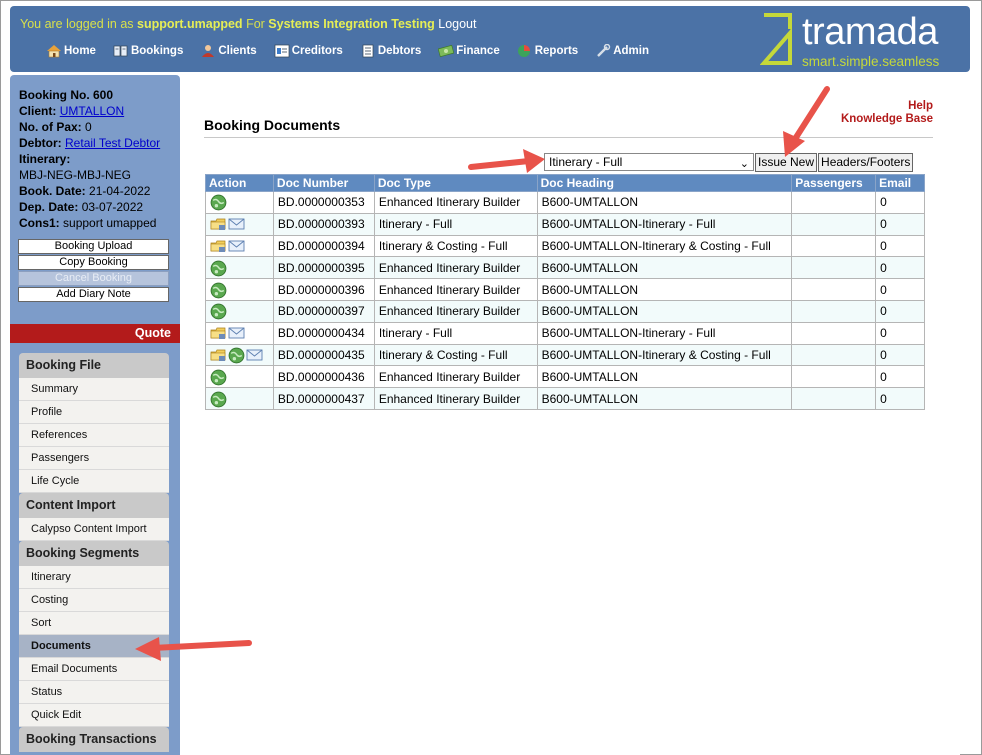 The height and width of the screenshot is (755, 982). What do you see at coordinates (871, 61) in the screenshot?
I see `logo-tagline: smart.simple.seamless` at bounding box center [871, 61].